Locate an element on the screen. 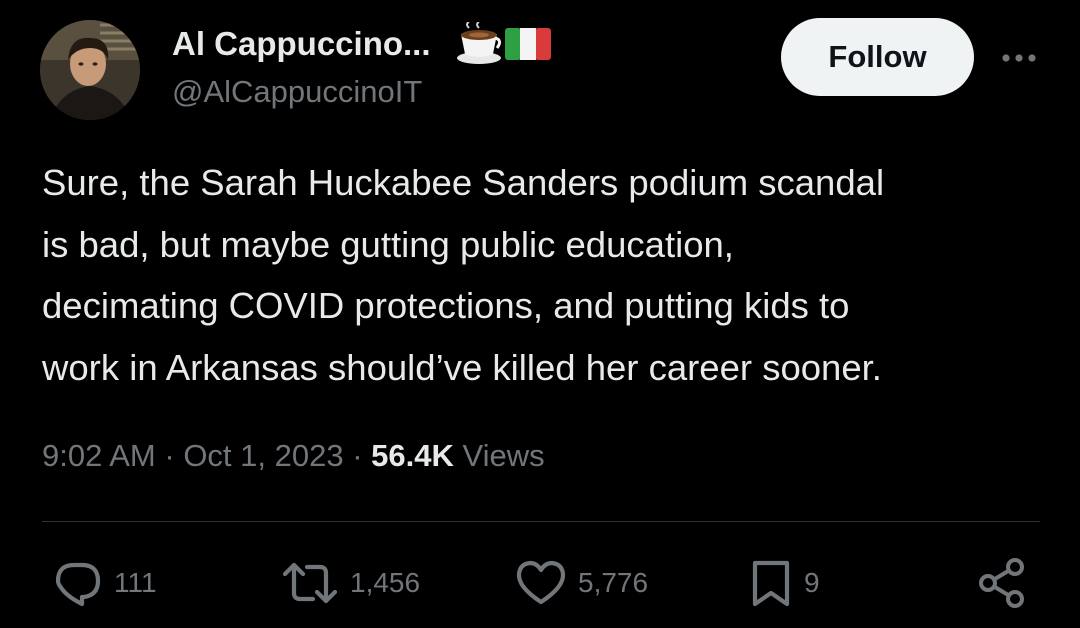  like-count: 5,776 is located at coordinates (613, 582).